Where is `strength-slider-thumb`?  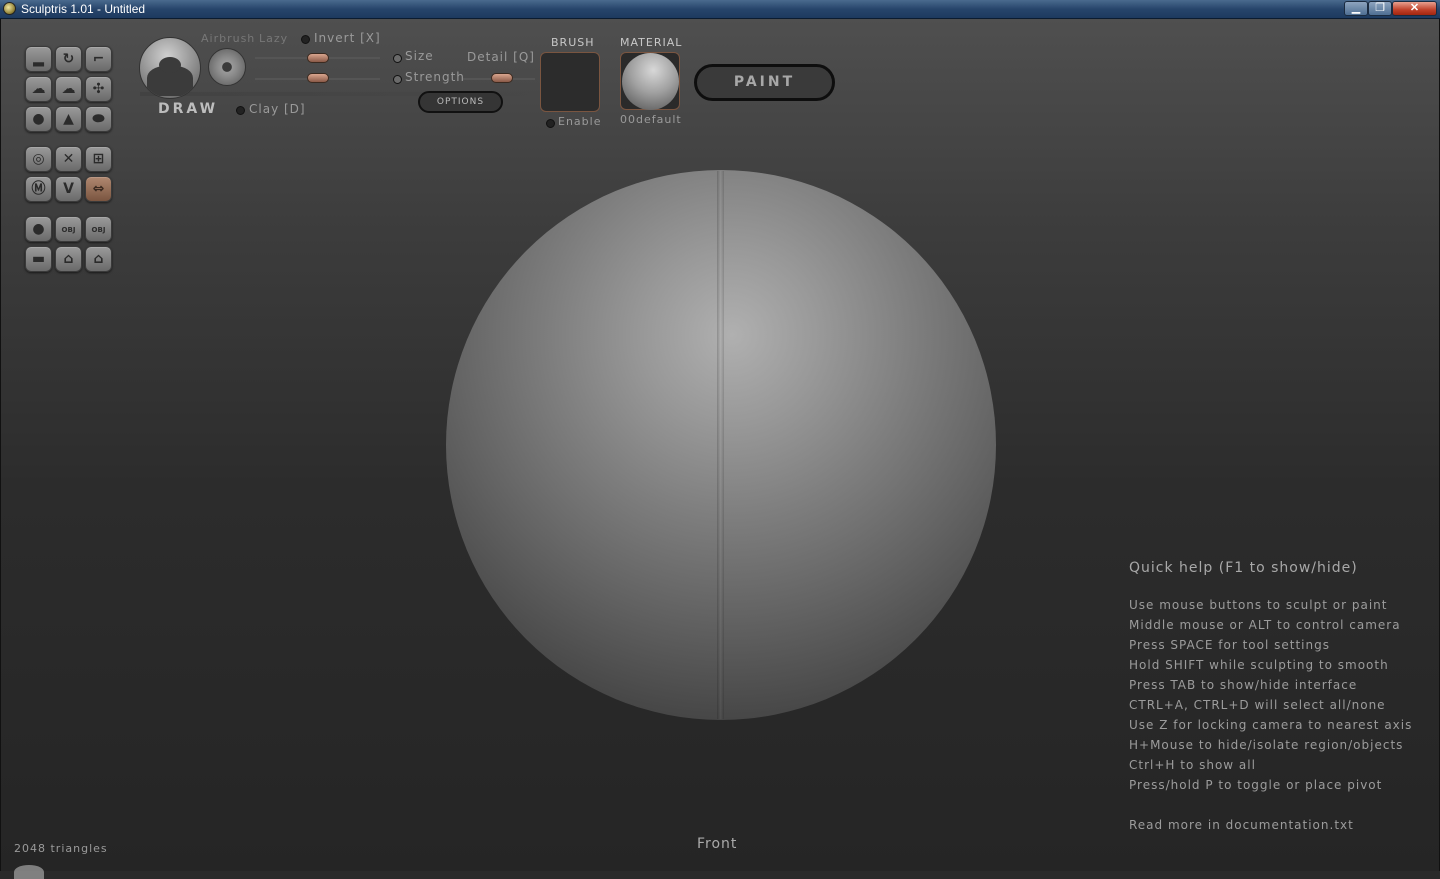
strength-slider-thumb is located at coordinates (318, 78).